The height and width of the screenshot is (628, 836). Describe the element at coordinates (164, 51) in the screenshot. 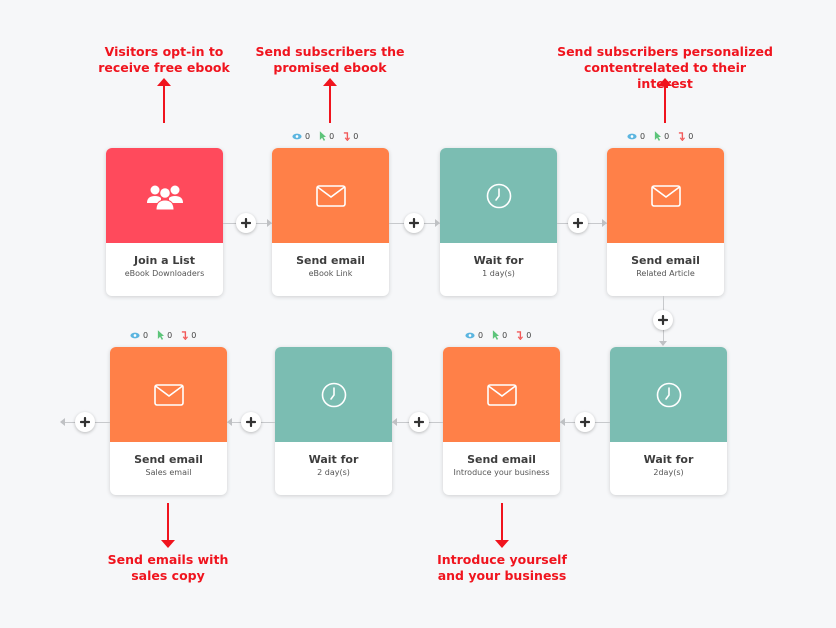

I see `annotation-line: Visitors opt-in to` at that location.